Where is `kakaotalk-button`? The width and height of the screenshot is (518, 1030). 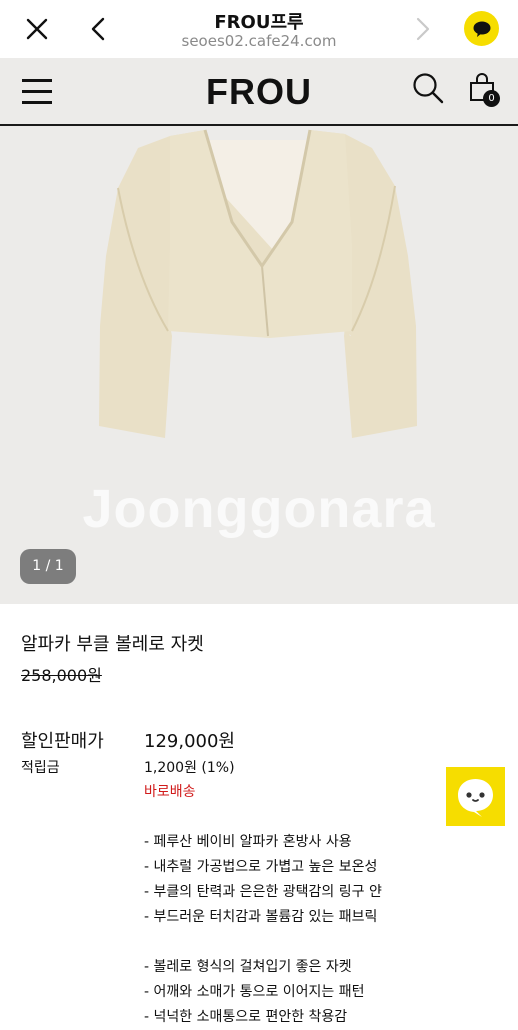 kakaotalk-button is located at coordinates (481, 28).